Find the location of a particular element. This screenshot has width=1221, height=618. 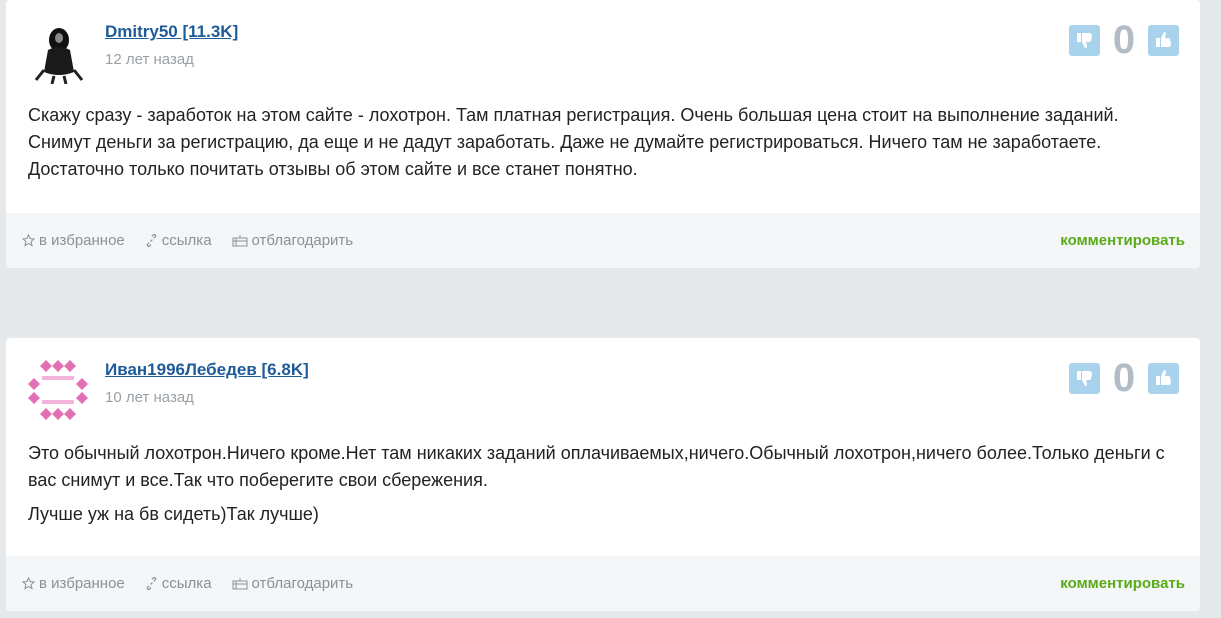

separator is located at coordinates (605, 303).